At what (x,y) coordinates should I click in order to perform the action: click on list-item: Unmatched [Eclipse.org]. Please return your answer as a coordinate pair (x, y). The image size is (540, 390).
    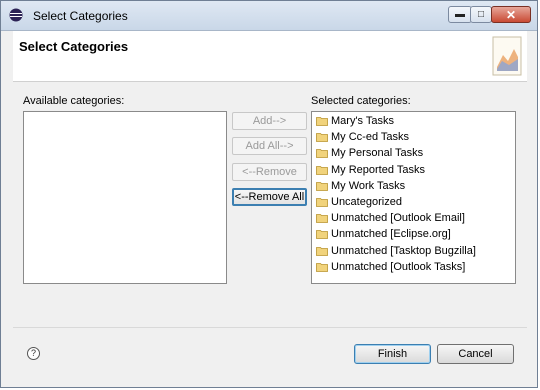
    Looking at the image, I should click on (413, 234).